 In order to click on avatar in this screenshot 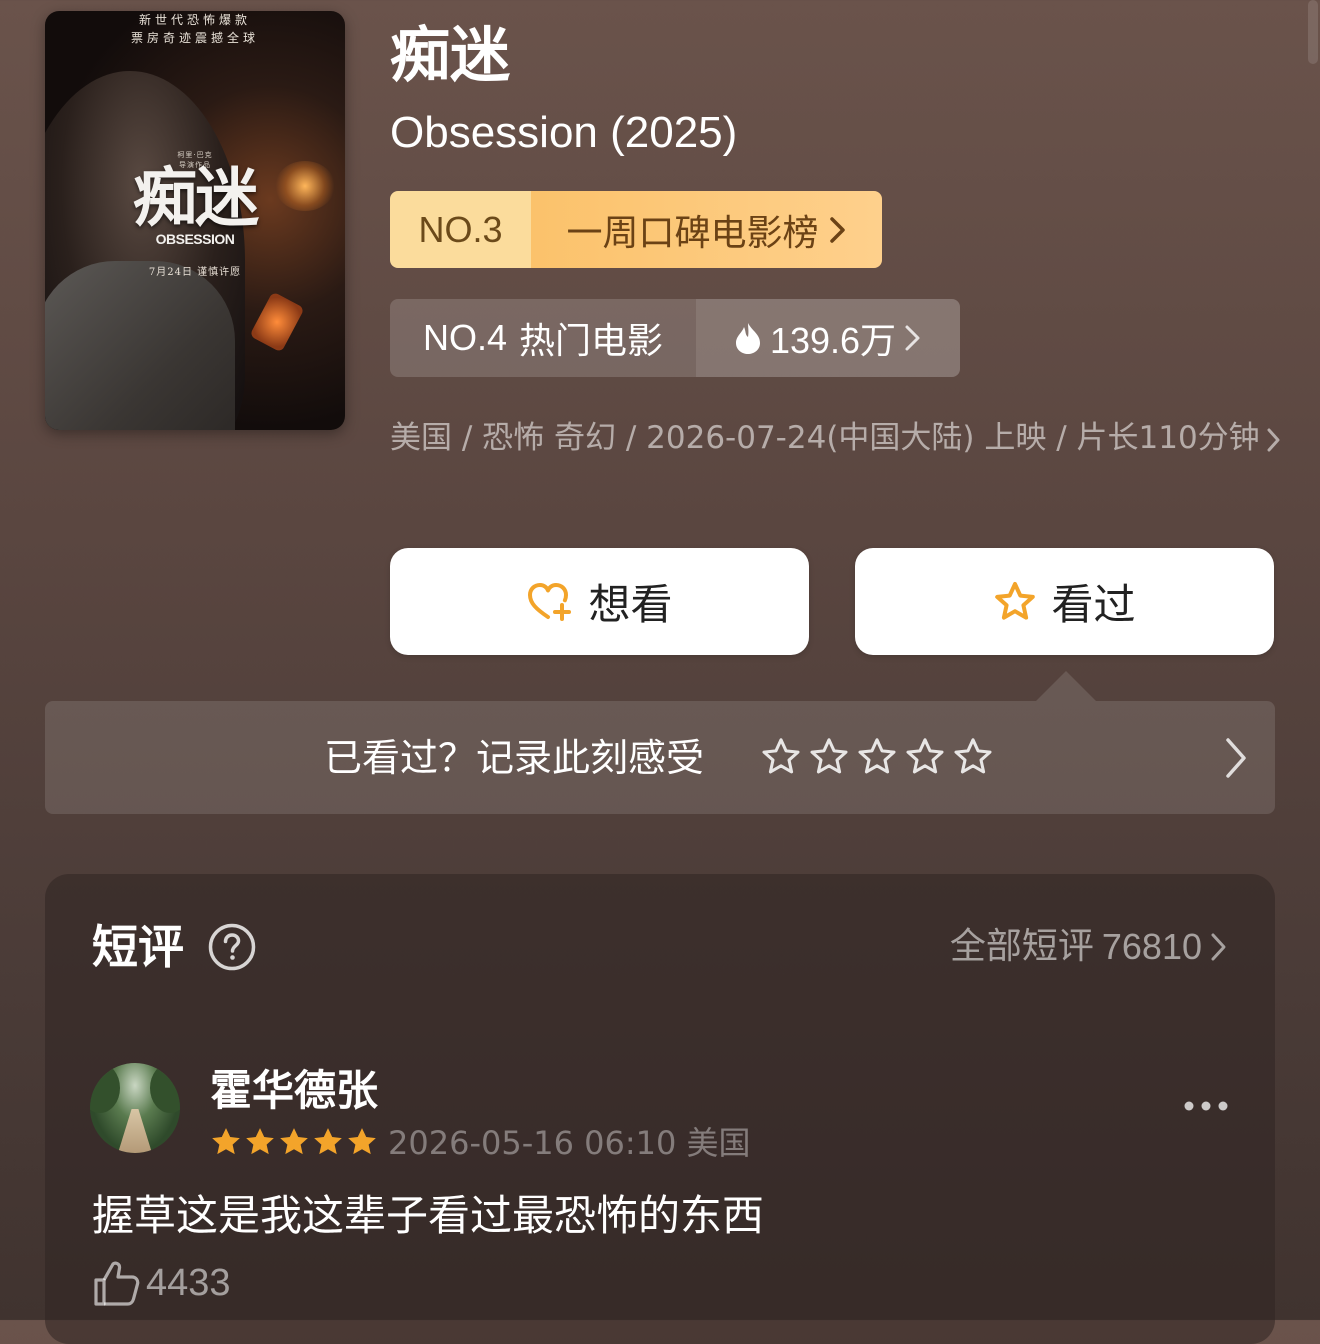, I will do `click(135, 1108)`.